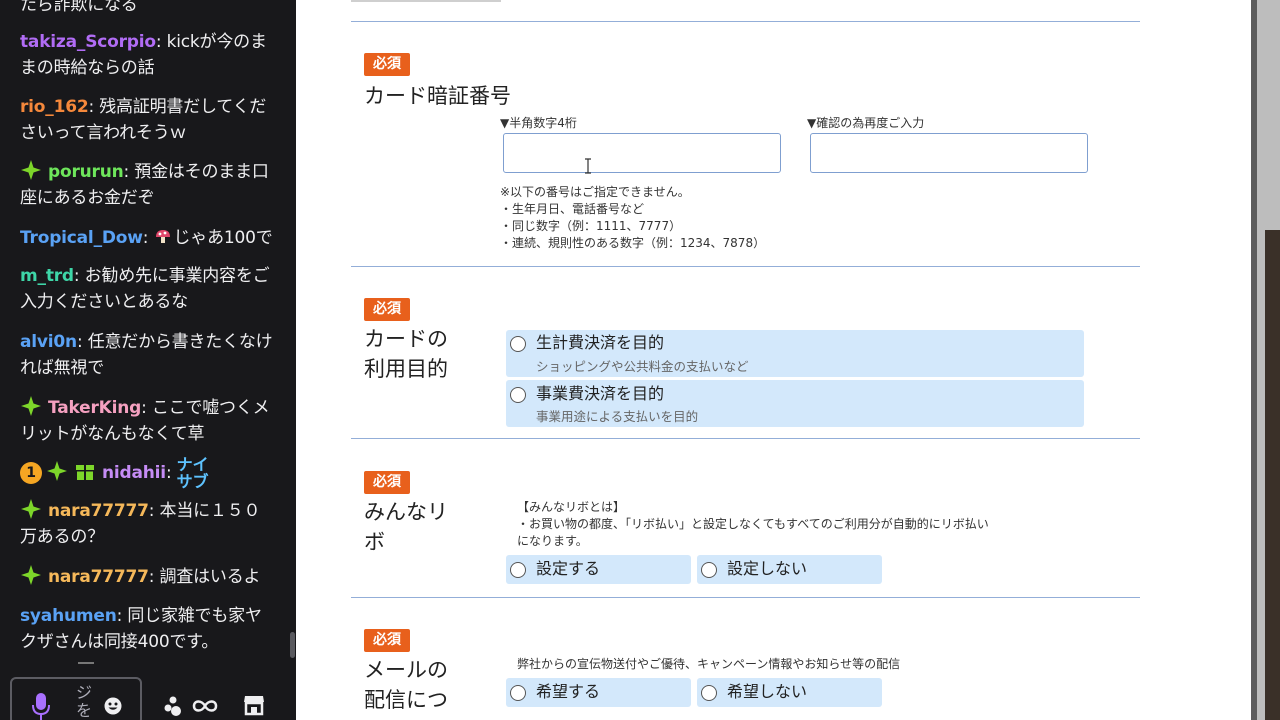  What do you see at coordinates (591, 226) in the screenshot?
I see `pin-note: ・同じ数字（例：1111、7777）` at bounding box center [591, 226].